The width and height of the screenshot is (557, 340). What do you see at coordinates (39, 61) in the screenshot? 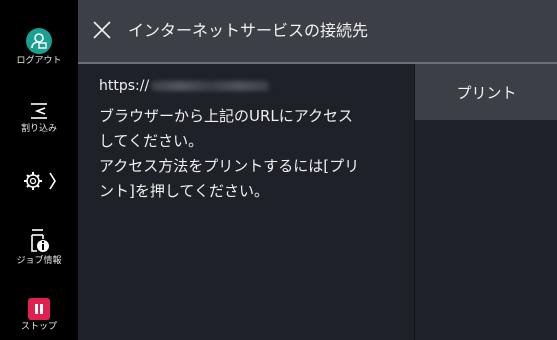
I see `sidebar-item-label: ログアウト` at bounding box center [39, 61].